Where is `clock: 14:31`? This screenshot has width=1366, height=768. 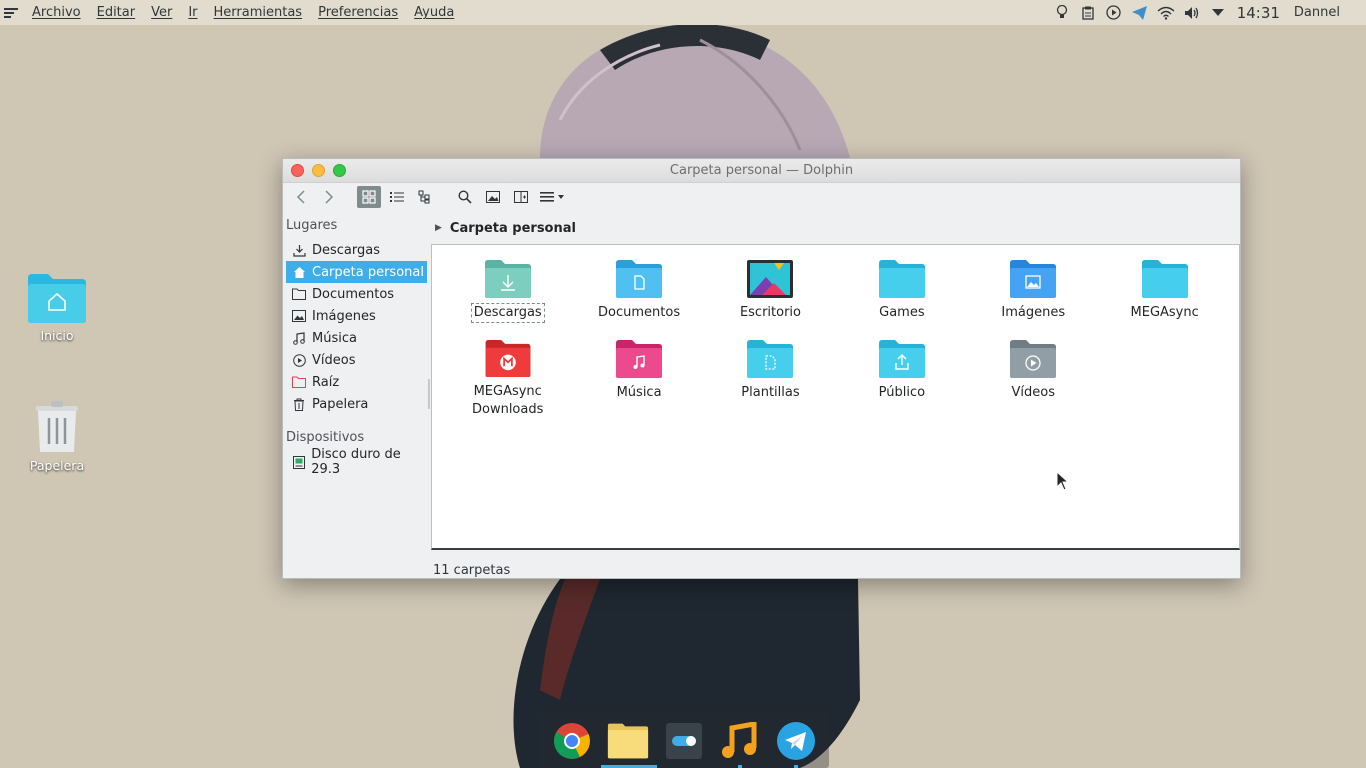
clock: 14:31 is located at coordinates (1262, 13).